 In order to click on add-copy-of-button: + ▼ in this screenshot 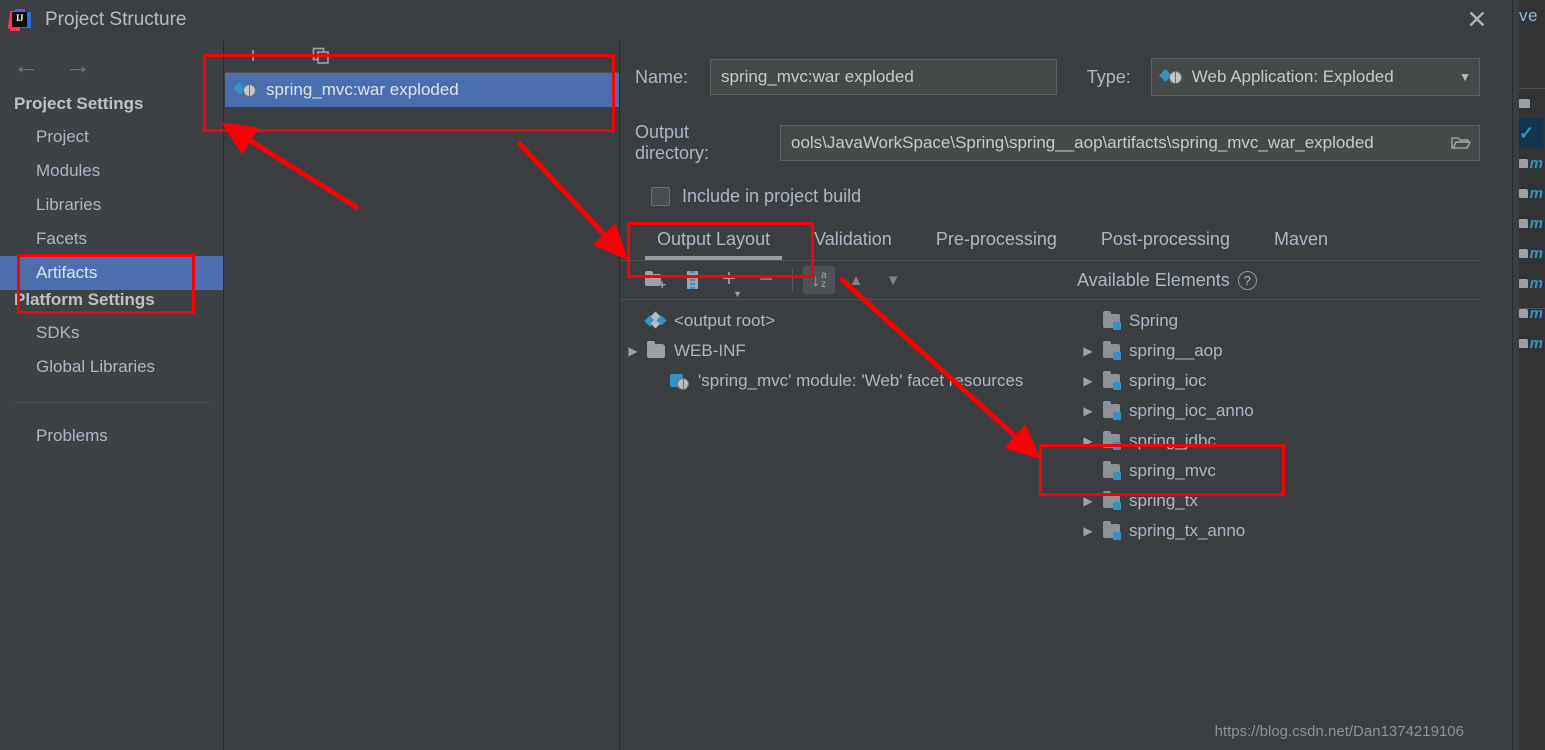, I will do `click(729, 282)`.